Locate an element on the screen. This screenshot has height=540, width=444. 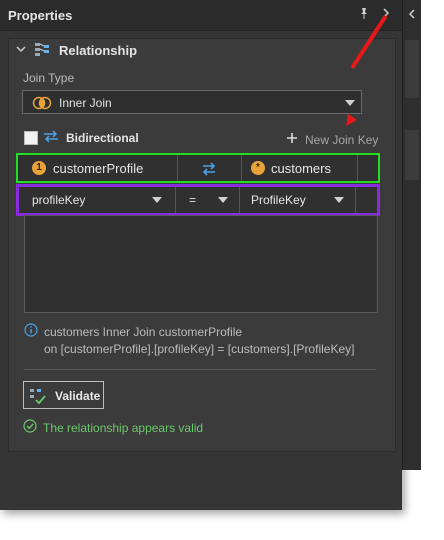
panel-title: Properties is located at coordinates (40, 15).